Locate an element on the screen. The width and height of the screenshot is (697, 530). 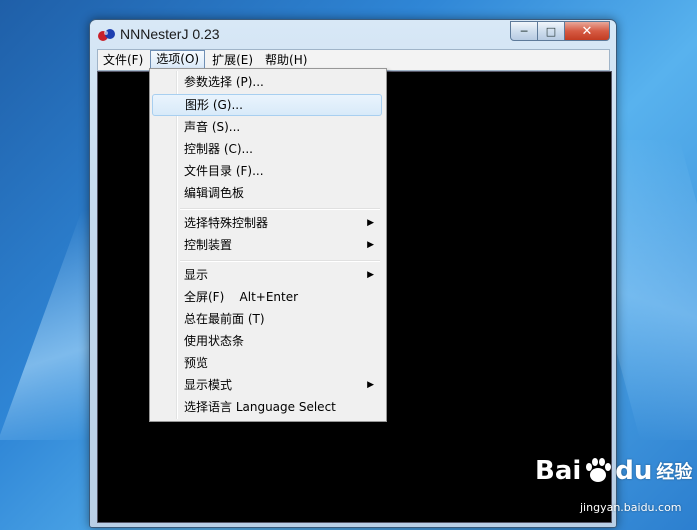
menu-file: 文件(F) is located at coordinates (123, 60).